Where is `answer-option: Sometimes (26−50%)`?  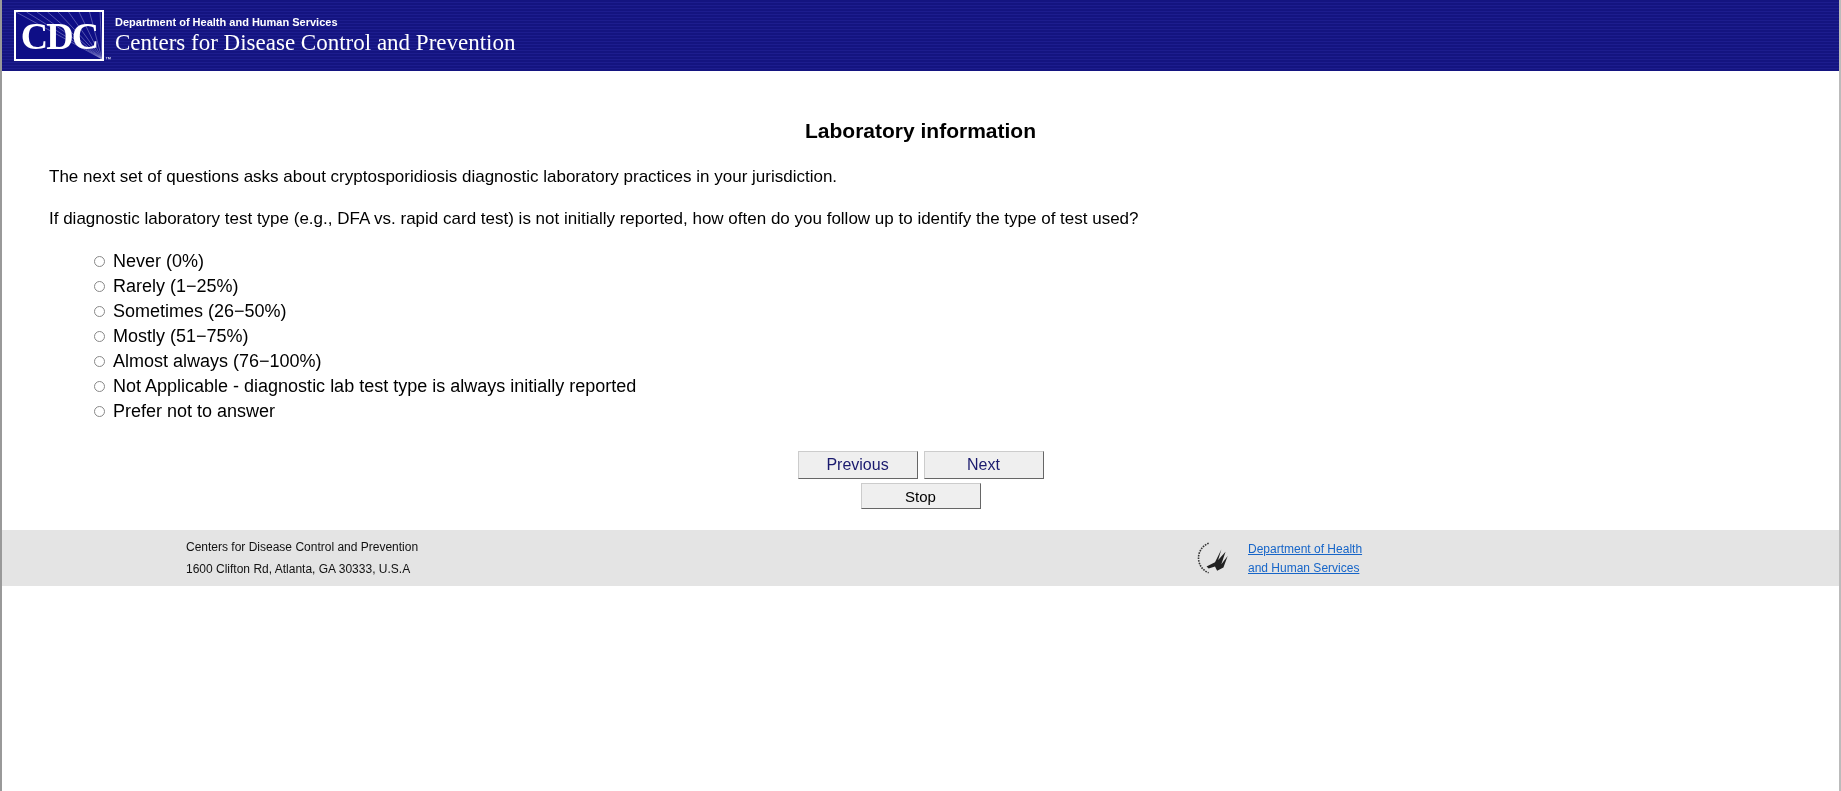
answer-option: Sometimes (26−50%) is located at coordinates (190, 311).